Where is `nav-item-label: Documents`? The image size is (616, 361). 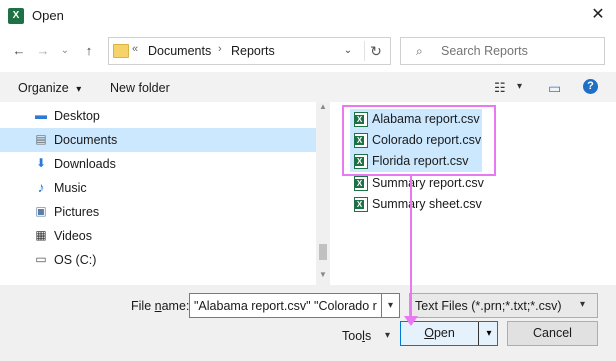 nav-item-label: Documents is located at coordinates (86, 140).